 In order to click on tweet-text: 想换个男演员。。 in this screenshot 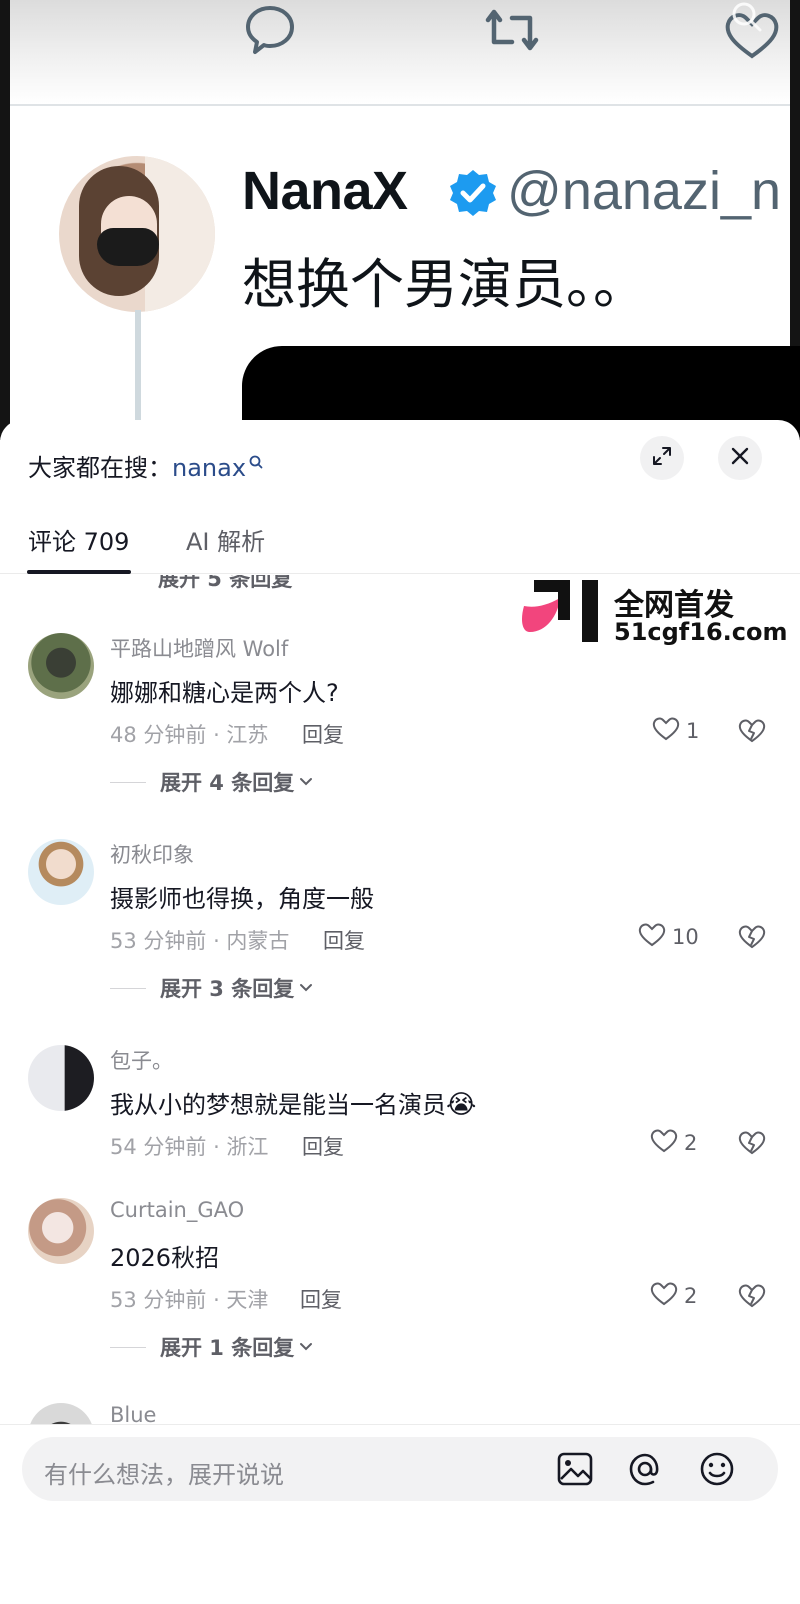, I will do `click(444, 284)`.